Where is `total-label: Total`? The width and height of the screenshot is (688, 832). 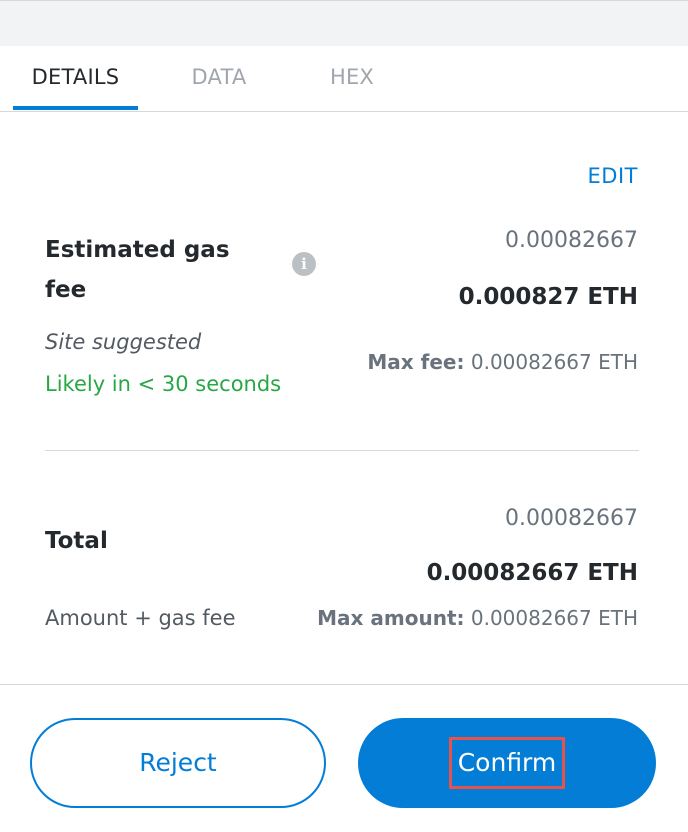
total-label: Total is located at coordinates (76, 541).